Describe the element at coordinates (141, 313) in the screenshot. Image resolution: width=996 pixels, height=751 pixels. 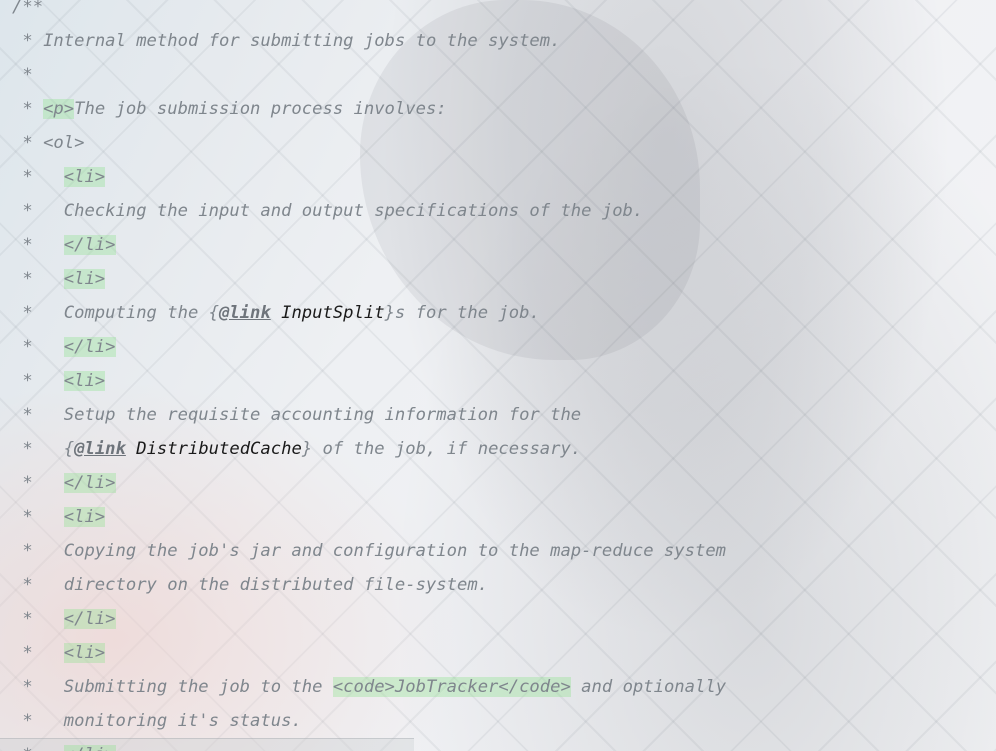
I see `comment-text: Computing the {` at that location.